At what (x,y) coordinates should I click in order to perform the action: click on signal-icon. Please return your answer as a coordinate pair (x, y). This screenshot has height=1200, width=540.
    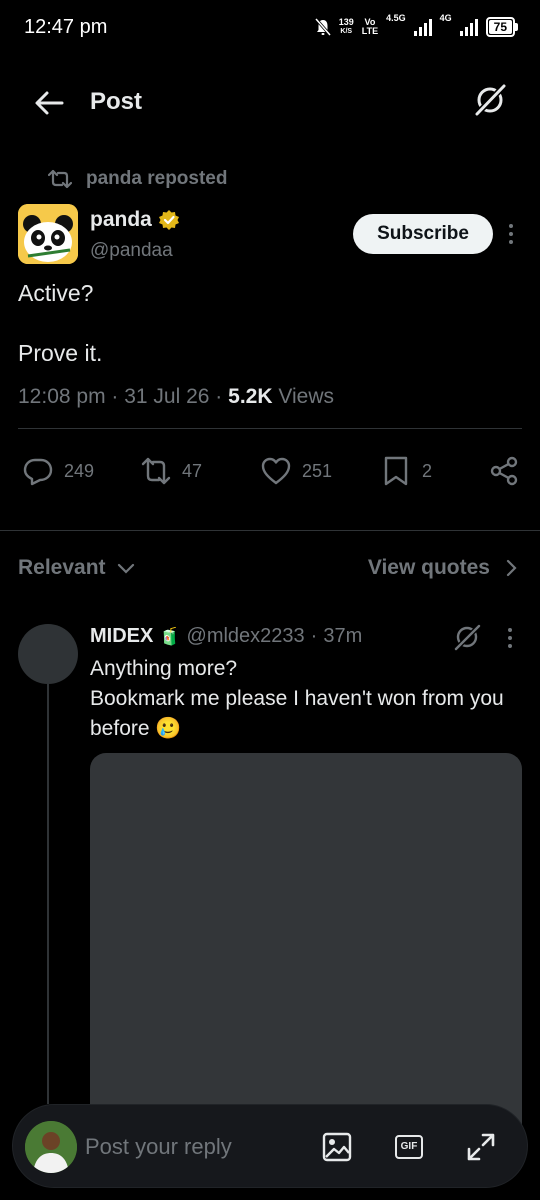
    Looking at the image, I should click on (422, 27).